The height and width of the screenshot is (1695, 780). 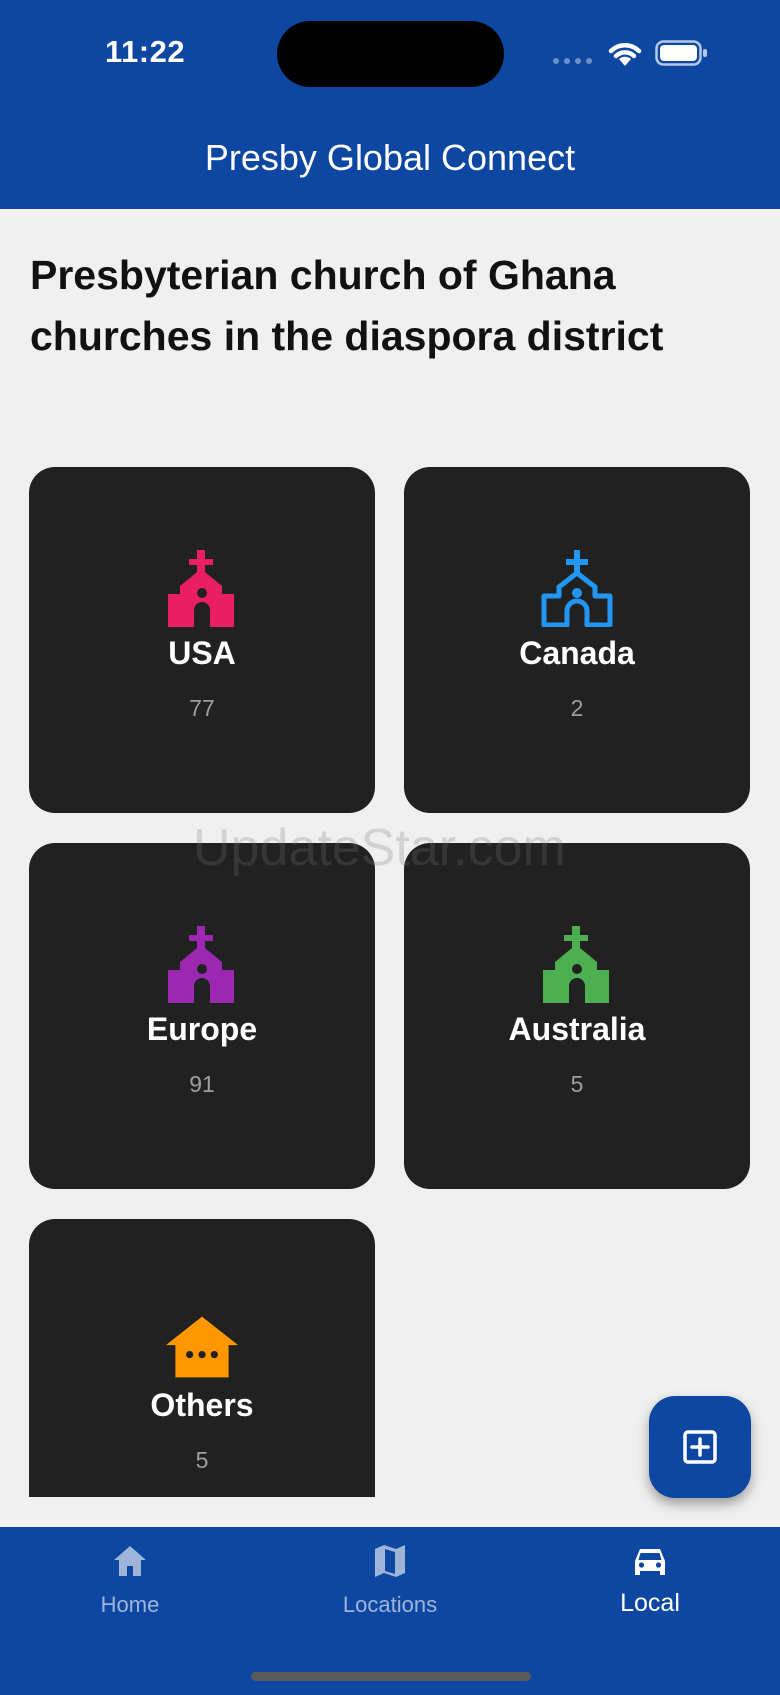 I want to click on cellular-dots-icon, so click(x=573, y=61).